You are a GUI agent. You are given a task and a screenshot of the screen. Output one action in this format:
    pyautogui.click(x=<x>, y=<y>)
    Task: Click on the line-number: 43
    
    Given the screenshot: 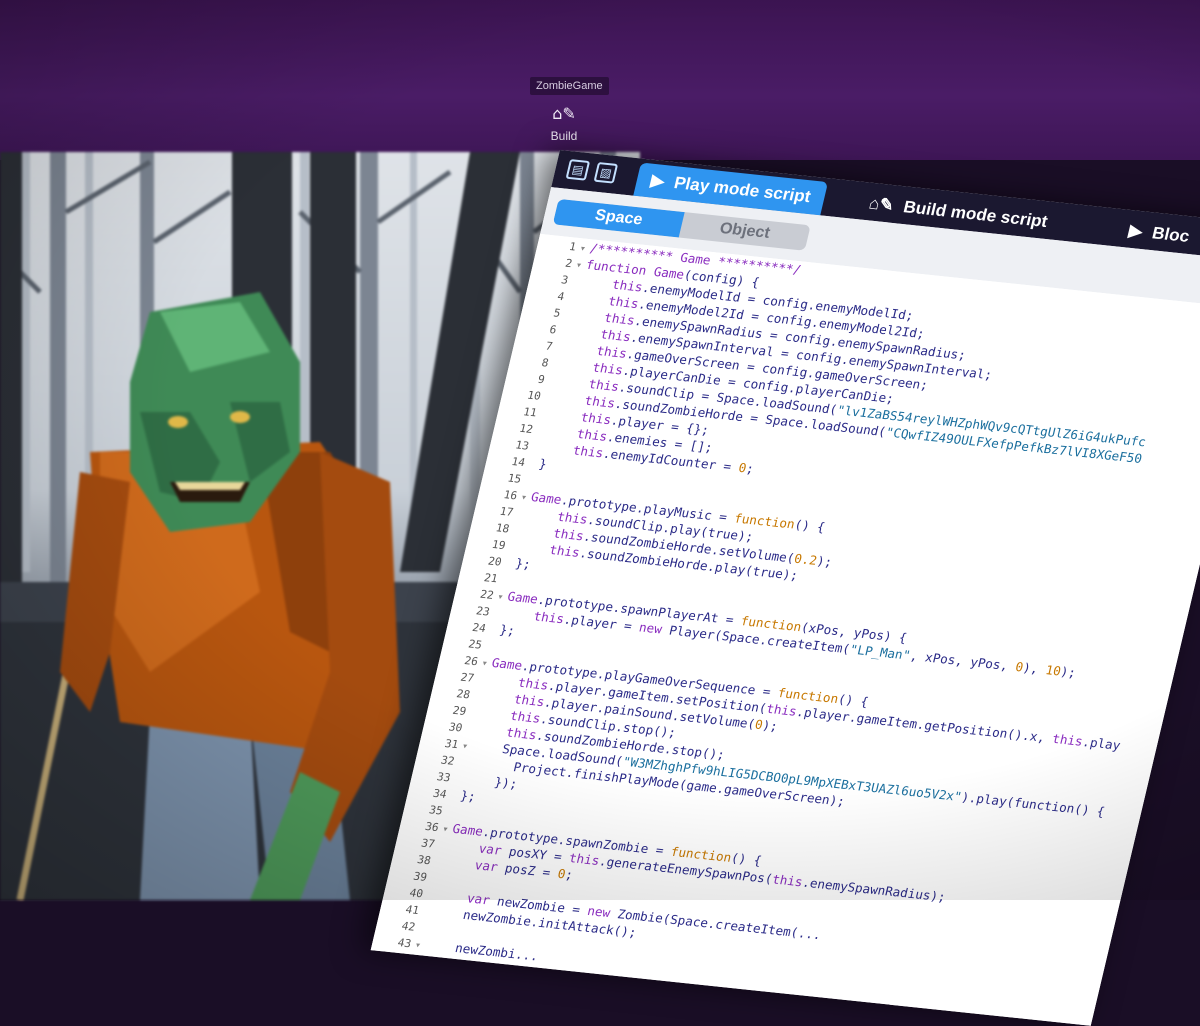 What is the action you would take?
    pyautogui.click(x=404, y=943)
    